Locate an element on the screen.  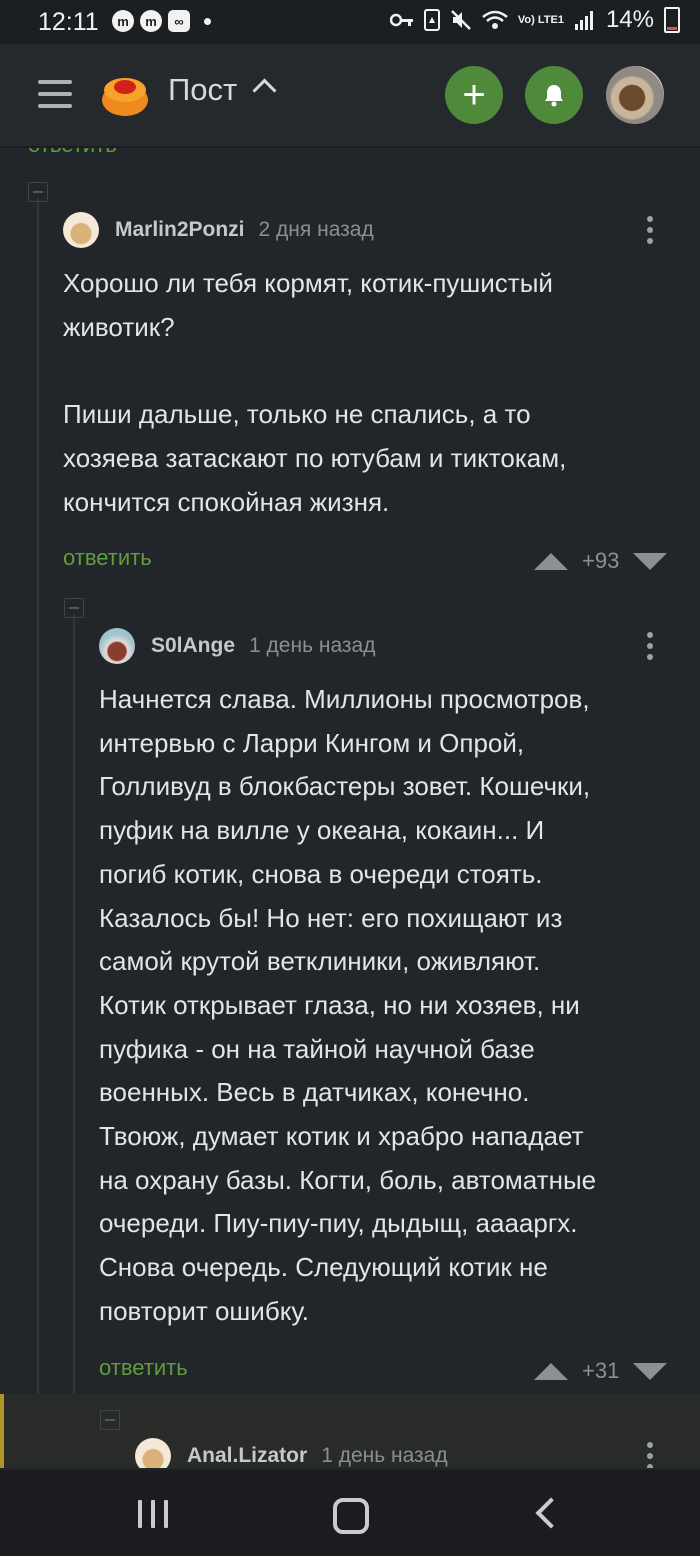
recent-apps-icon is located at coordinates (153, 1514).